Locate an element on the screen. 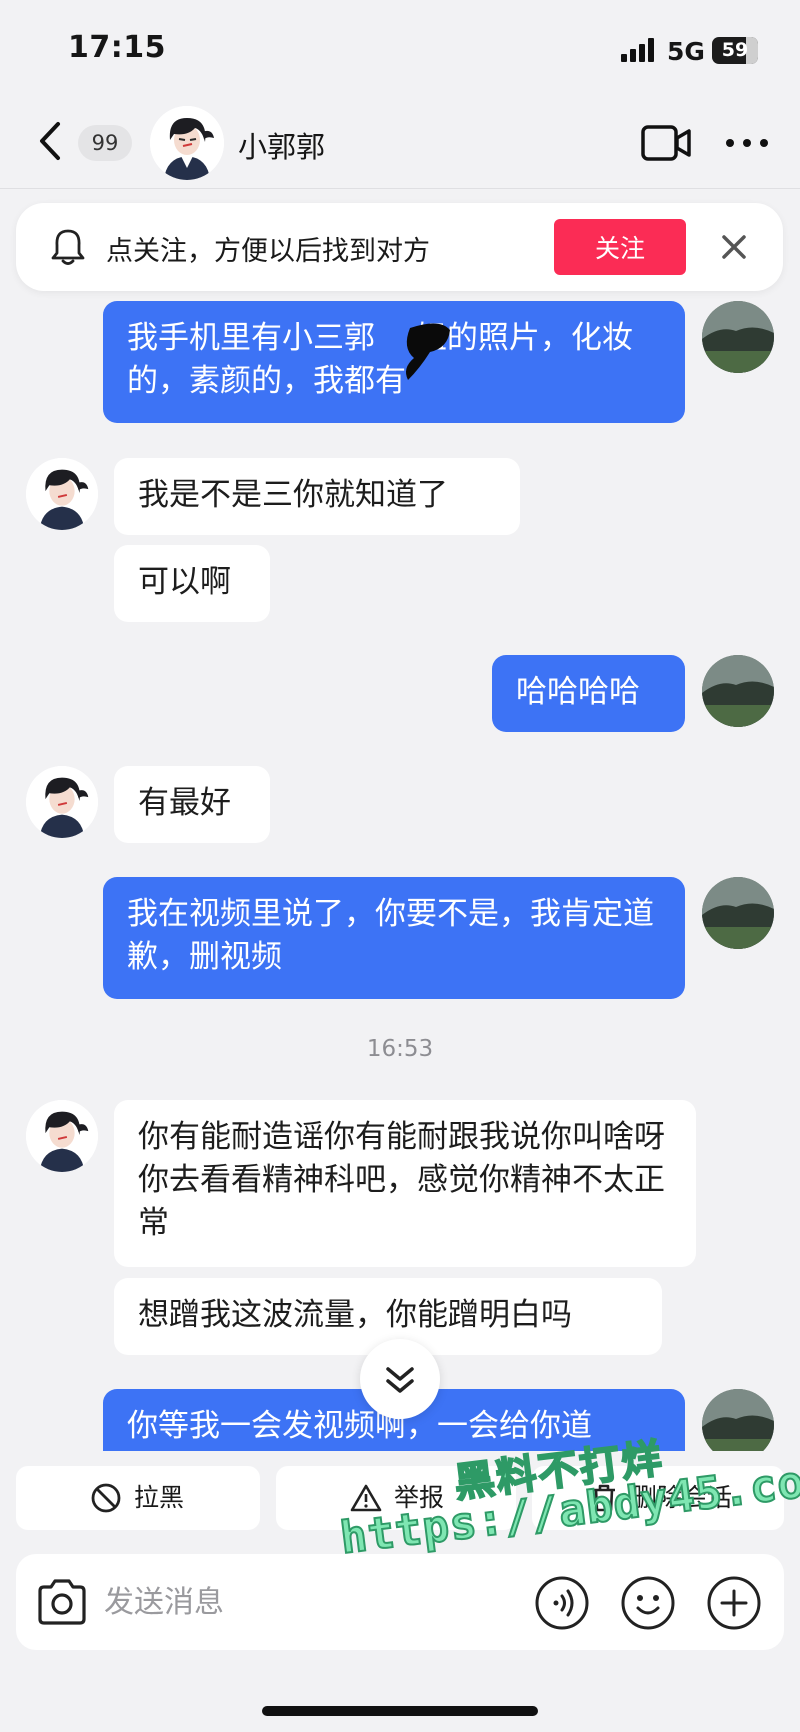 The width and height of the screenshot is (800, 1732). battery-icon: 59 is located at coordinates (735, 50).